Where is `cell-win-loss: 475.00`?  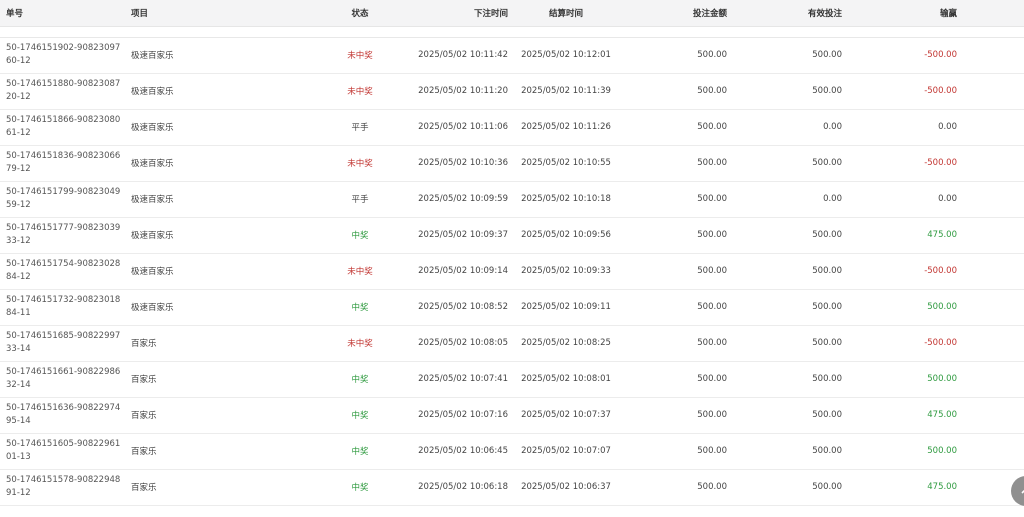 cell-win-loss: 475.00 is located at coordinates (905, 487).